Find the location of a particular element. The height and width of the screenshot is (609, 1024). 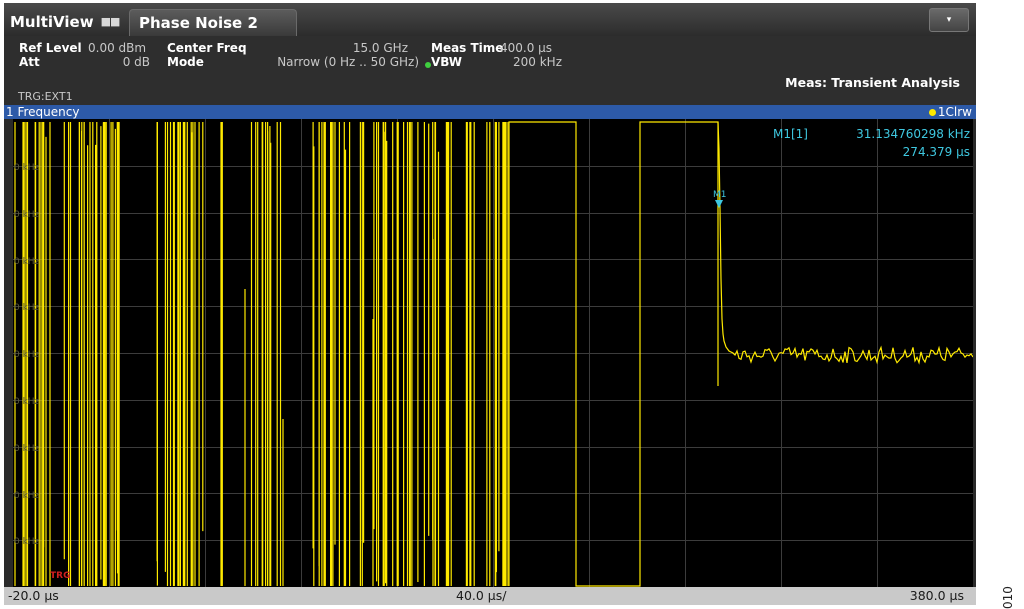

x-axis-end: 380.0 µs is located at coordinates (936, 595).